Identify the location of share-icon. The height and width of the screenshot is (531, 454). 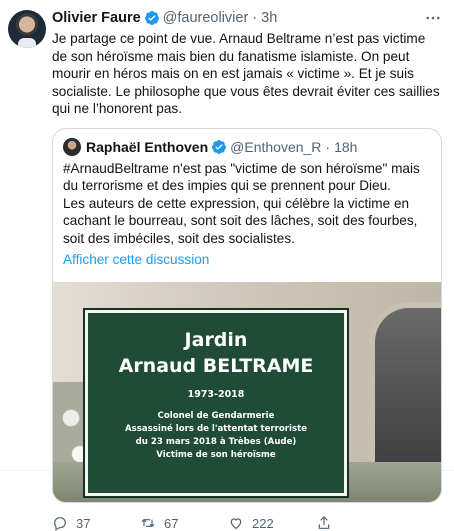
(324, 522).